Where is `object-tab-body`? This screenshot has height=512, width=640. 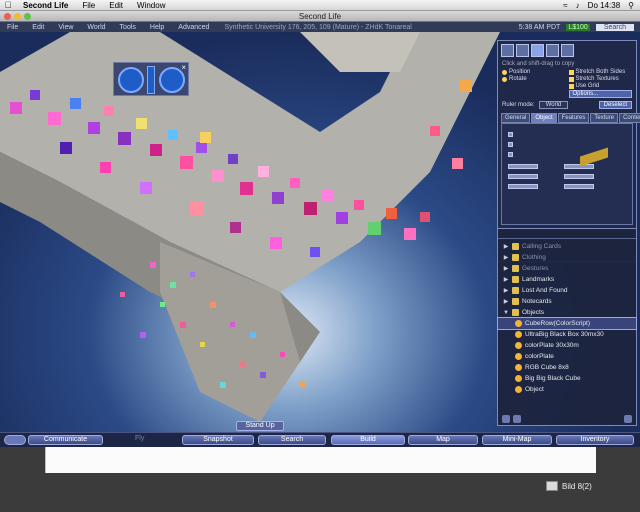 object-tab-body is located at coordinates (567, 174).